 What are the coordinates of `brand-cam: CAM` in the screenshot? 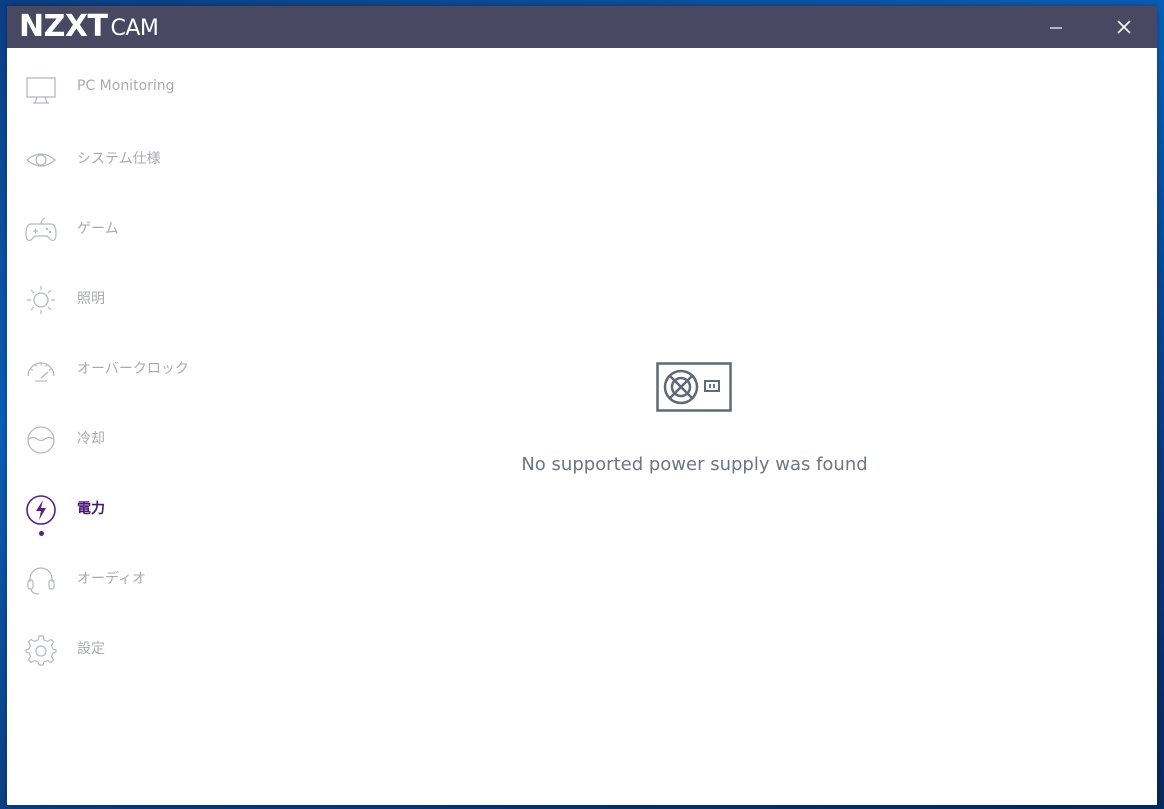 It's located at (134, 28).